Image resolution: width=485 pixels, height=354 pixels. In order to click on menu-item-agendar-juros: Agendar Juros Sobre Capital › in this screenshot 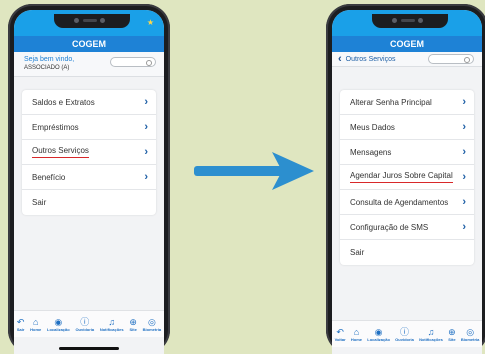, I will do `click(407, 177)`.